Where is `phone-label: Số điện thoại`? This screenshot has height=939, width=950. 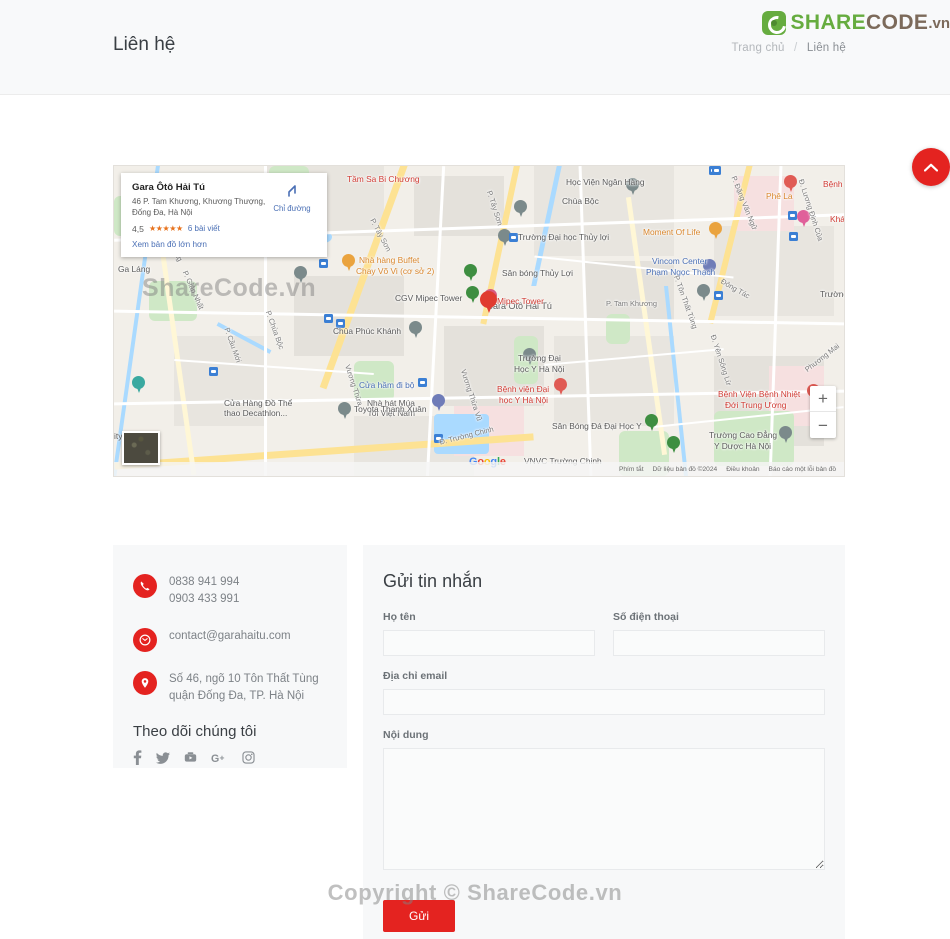 phone-label: Số điện thoại is located at coordinates (646, 617).